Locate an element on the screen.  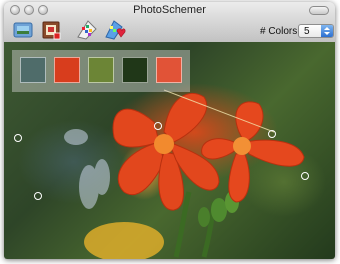
colors-count-value: 5 is located at coordinates (307, 31).